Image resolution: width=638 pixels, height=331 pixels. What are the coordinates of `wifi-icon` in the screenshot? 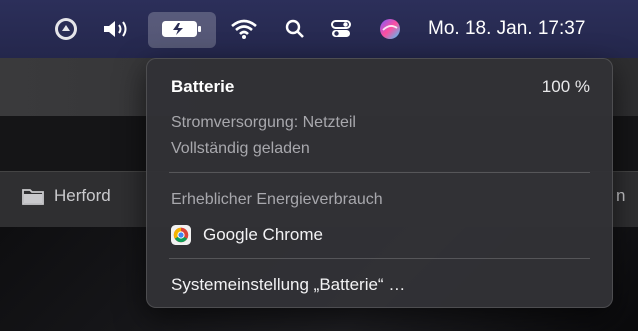 It's located at (244, 29).